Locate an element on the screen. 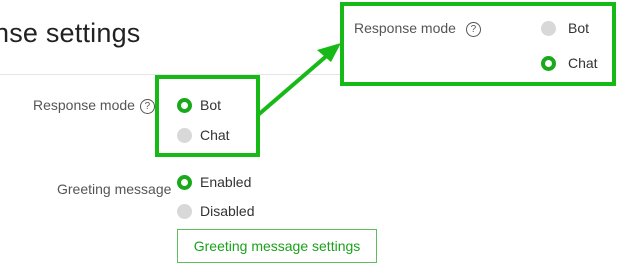 This screenshot has width=618, height=263. radio-selected-icon is located at coordinates (548, 63).